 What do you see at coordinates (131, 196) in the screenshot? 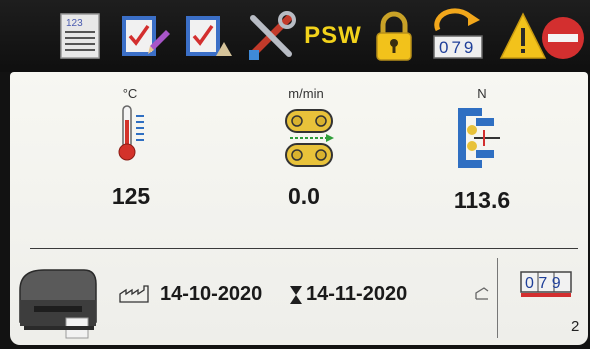
I see `temperature-value: 125` at bounding box center [131, 196].